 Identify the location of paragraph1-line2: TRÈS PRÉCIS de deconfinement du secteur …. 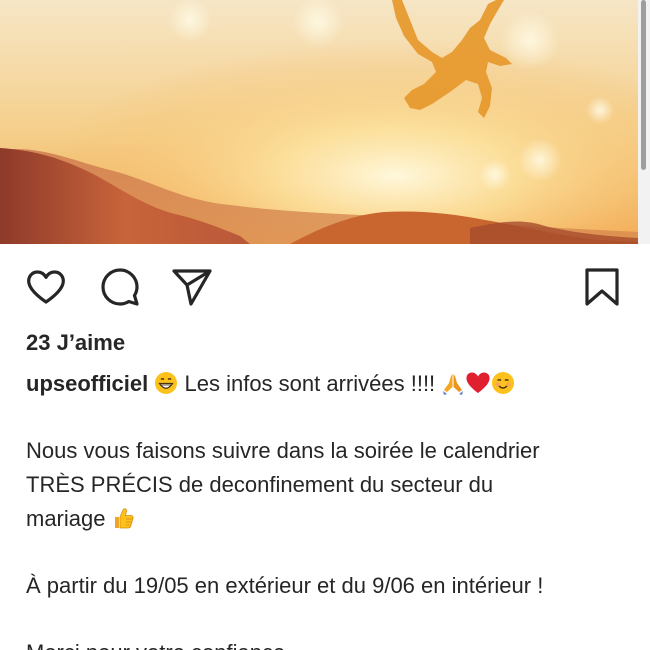
(260, 484).